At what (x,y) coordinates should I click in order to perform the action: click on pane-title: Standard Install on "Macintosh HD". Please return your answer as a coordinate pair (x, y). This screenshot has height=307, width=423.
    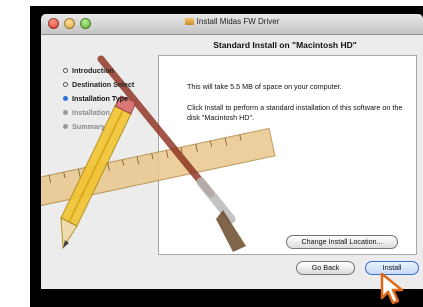
    Looking at the image, I should click on (285, 45).